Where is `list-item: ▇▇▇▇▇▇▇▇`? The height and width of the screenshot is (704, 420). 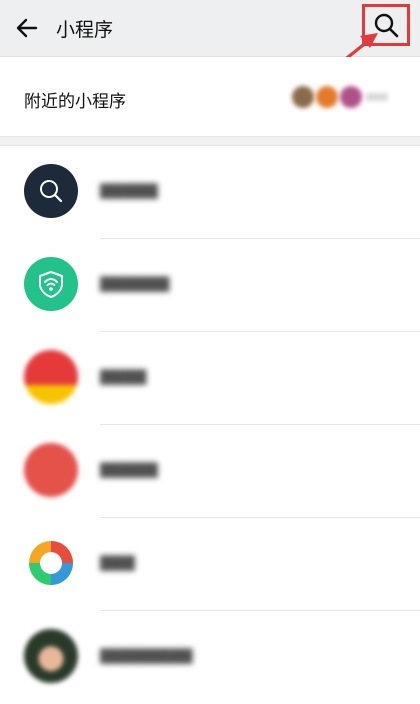
list-item: ▇▇▇▇▇▇▇▇ is located at coordinates (210, 657).